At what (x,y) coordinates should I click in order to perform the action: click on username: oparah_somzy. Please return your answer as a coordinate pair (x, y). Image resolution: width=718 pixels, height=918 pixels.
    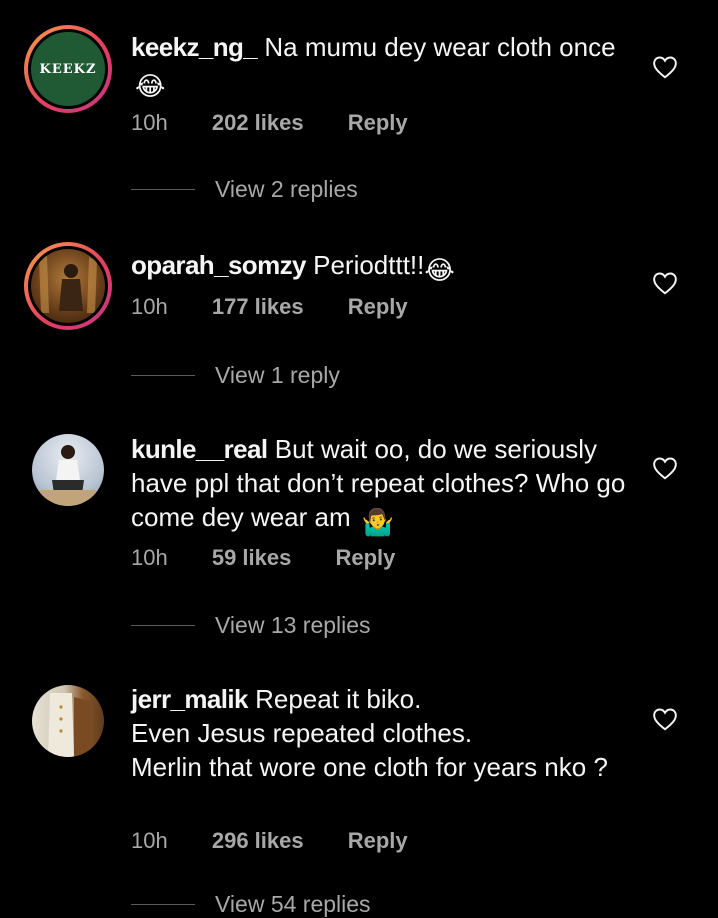
    Looking at the image, I should click on (218, 265).